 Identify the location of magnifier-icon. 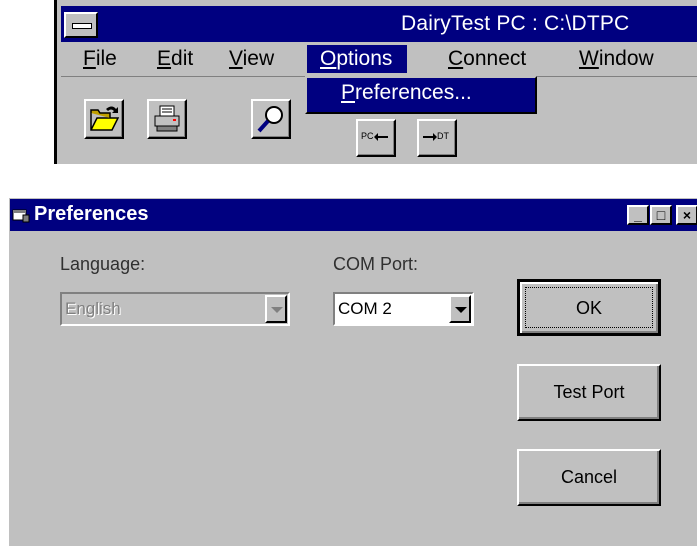
(270, 119).